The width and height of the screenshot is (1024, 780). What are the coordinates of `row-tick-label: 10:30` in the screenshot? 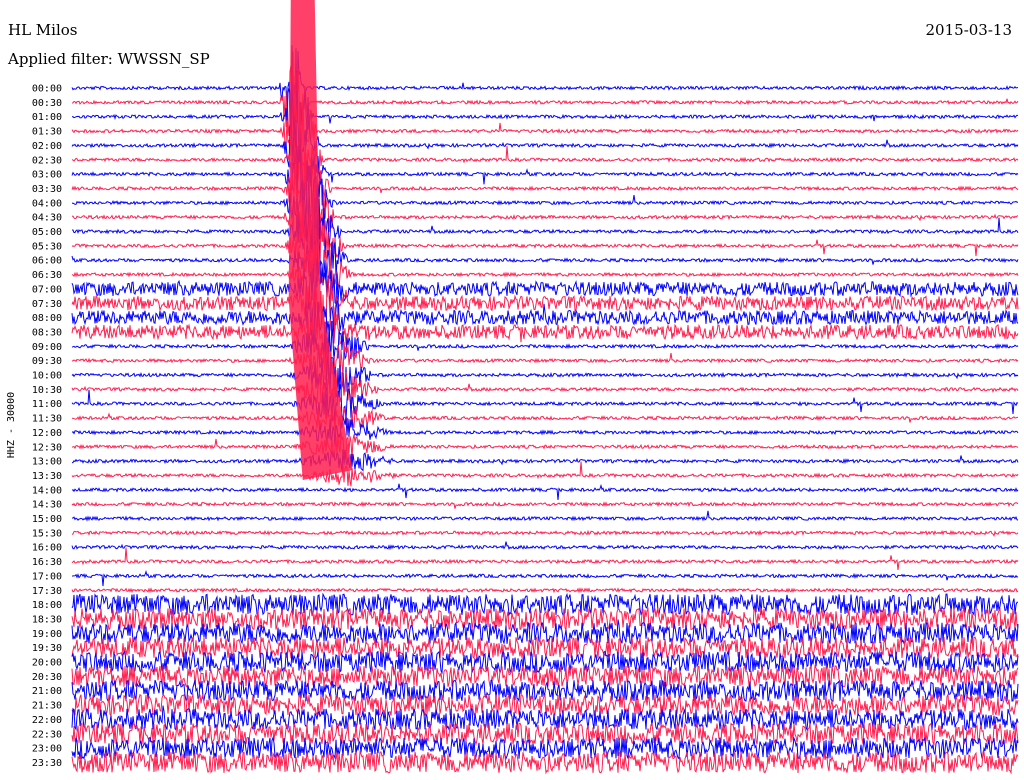 It's located at (47, 390).